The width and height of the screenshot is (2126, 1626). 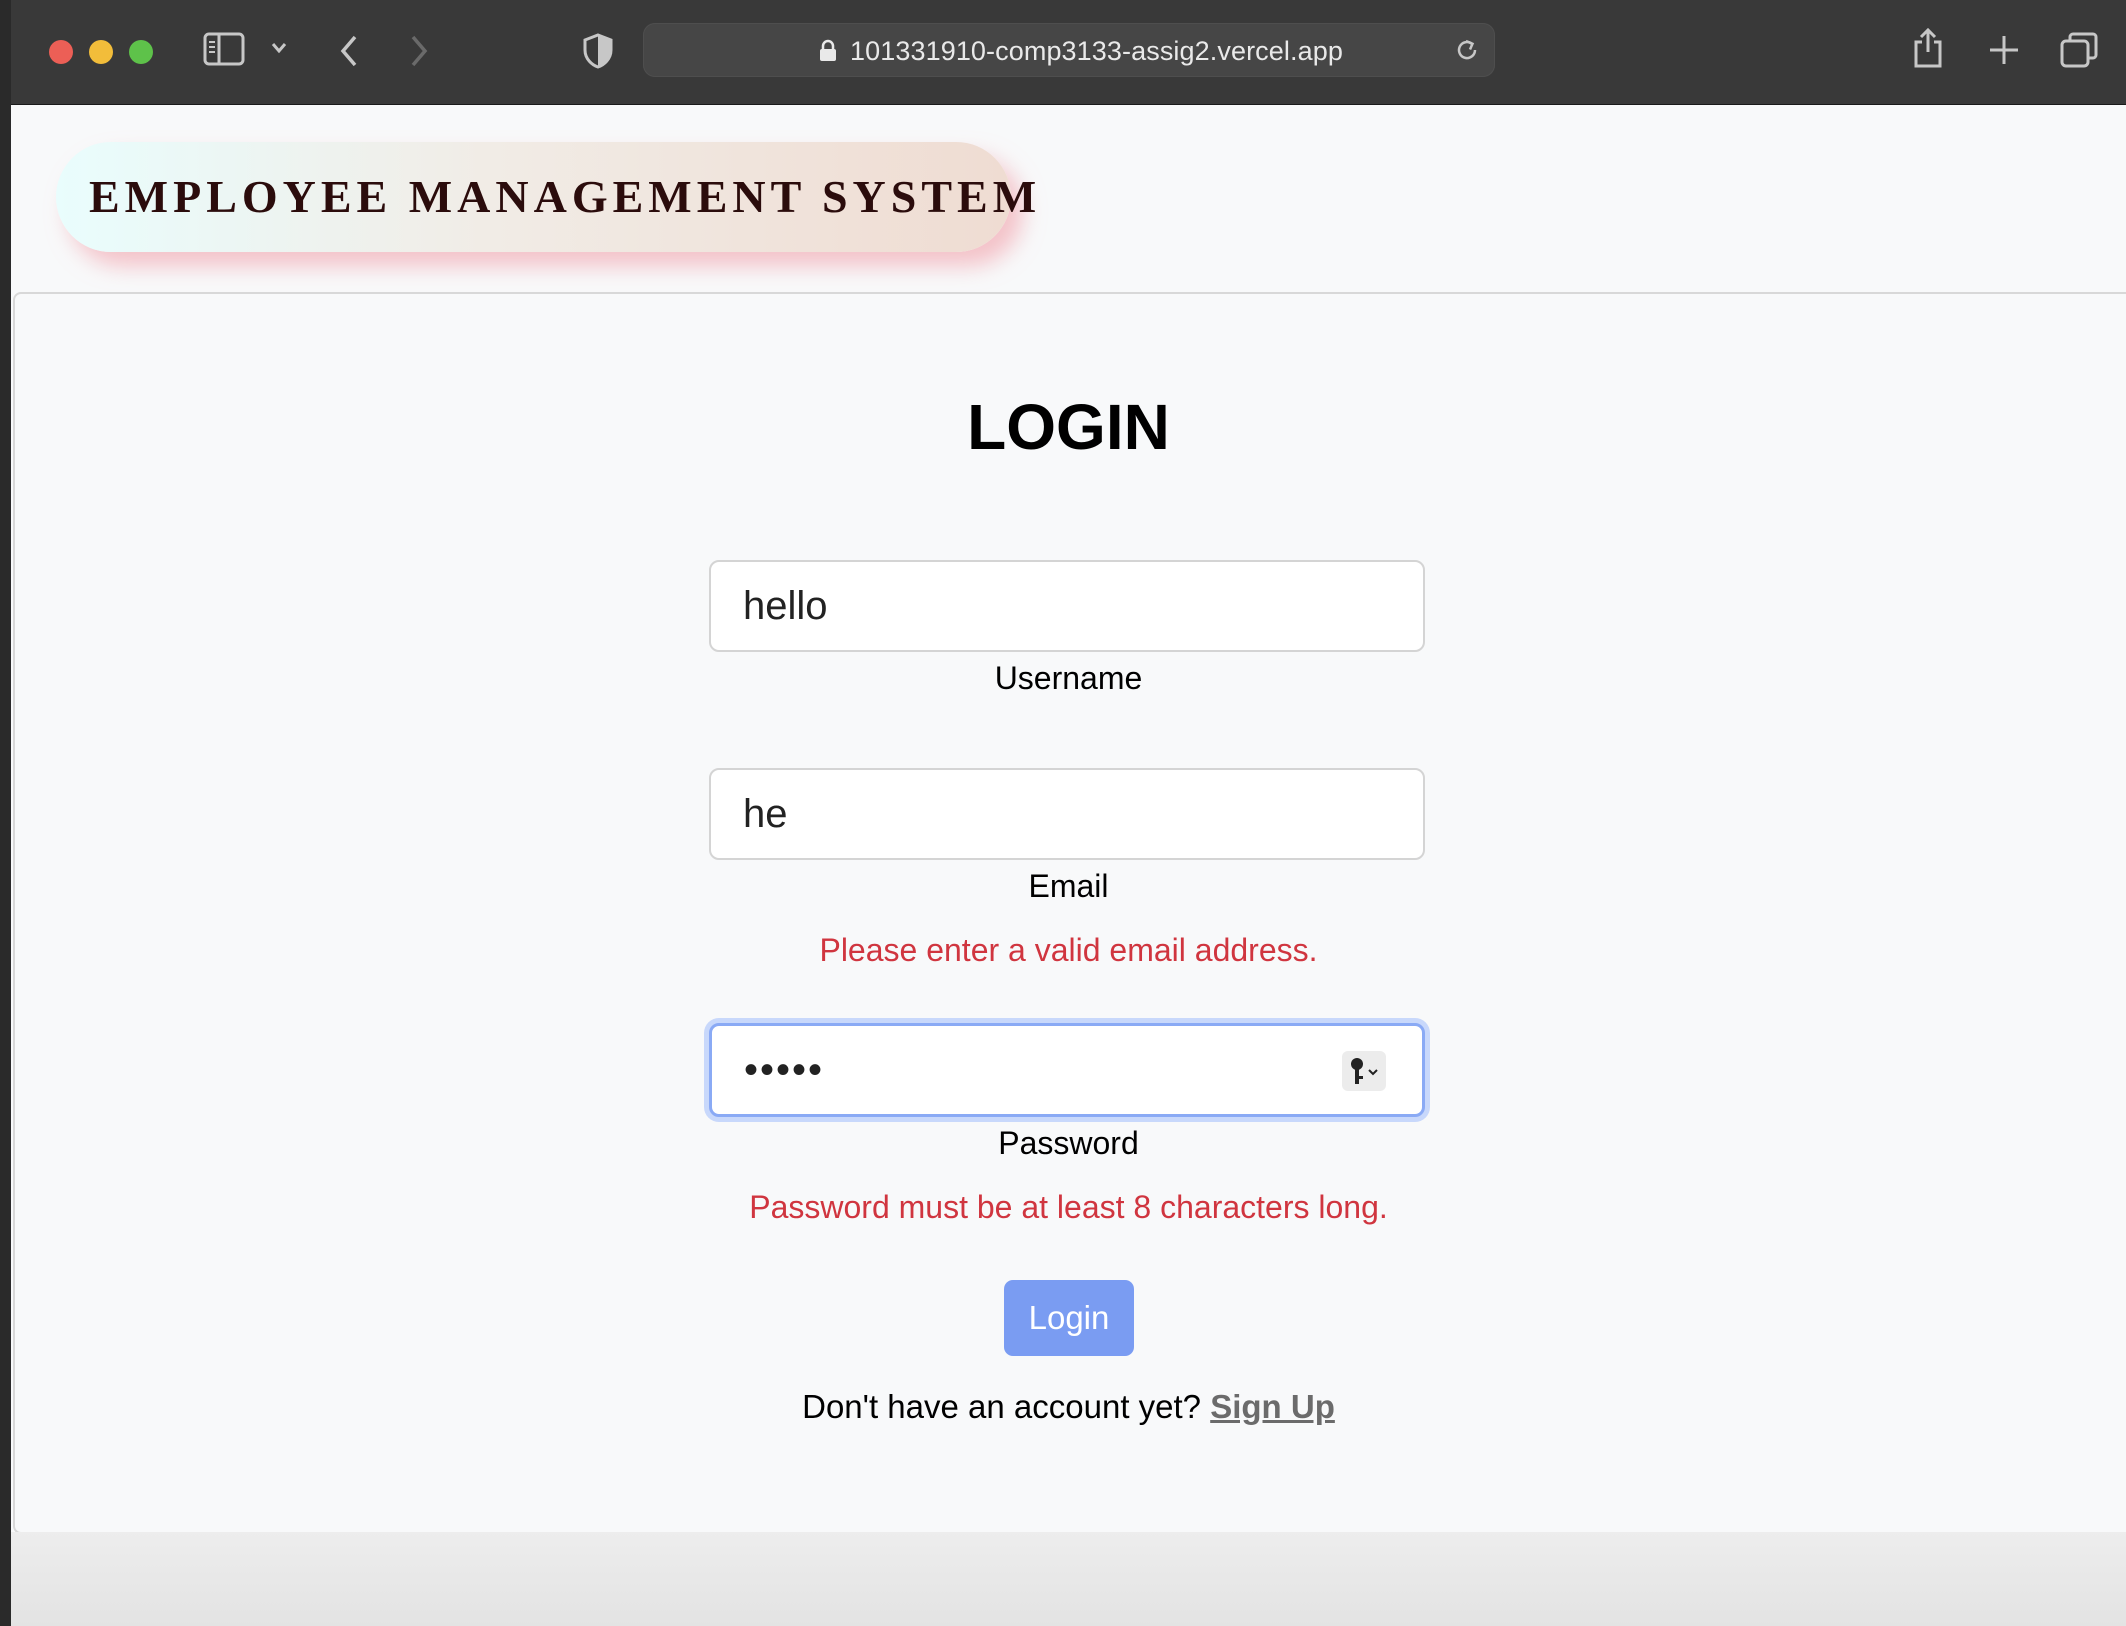 I want to click on sidebar-icon, so click(x=224, y=49).